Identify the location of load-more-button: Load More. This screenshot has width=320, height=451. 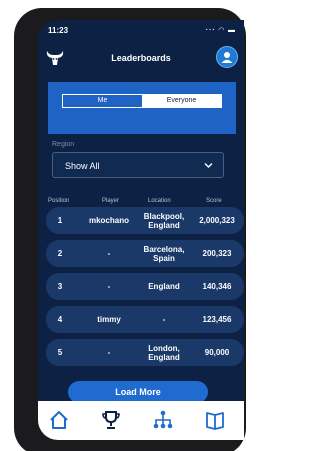
(138, 392).